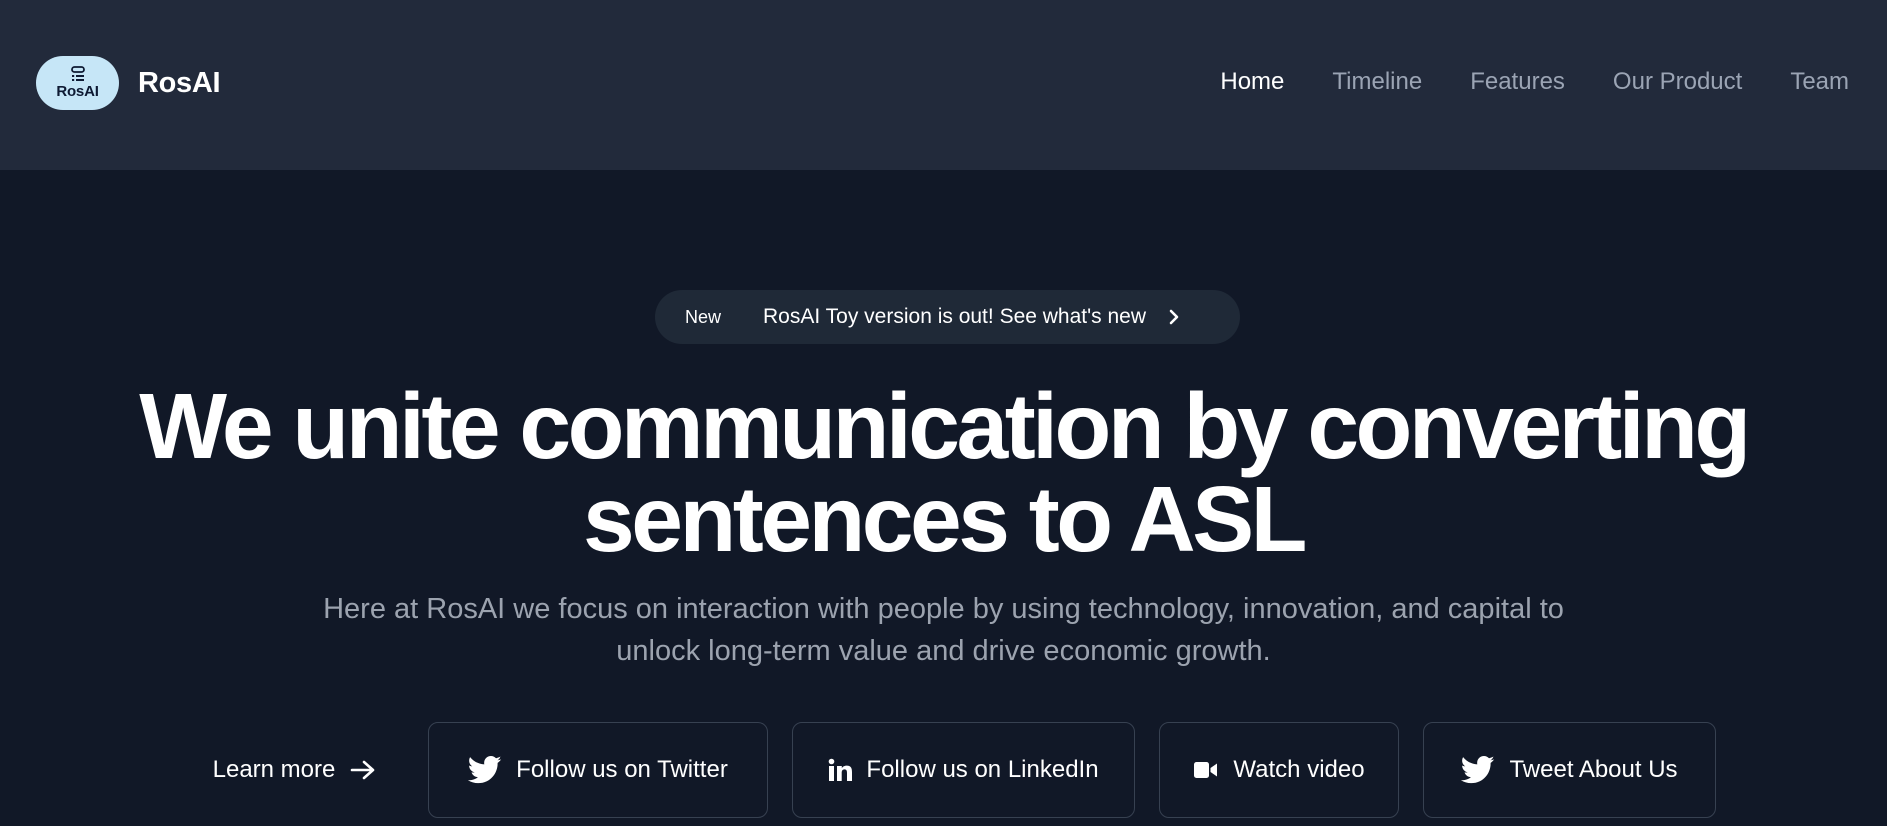 The height and width of the screenshot is (826, 1887). What do you see at coordinates (622, 769) in the screenshot?
I see `follow-twitter-label: Follow us on Twitter` at bounding box center [622, 769].